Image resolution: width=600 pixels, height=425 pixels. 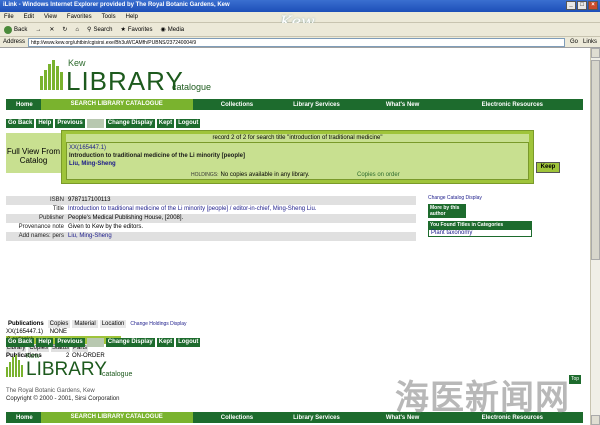 What do you see at coordinates (574, 42) in the screenshot?
I see `go-button: Go` at bounding box center [574, 42].